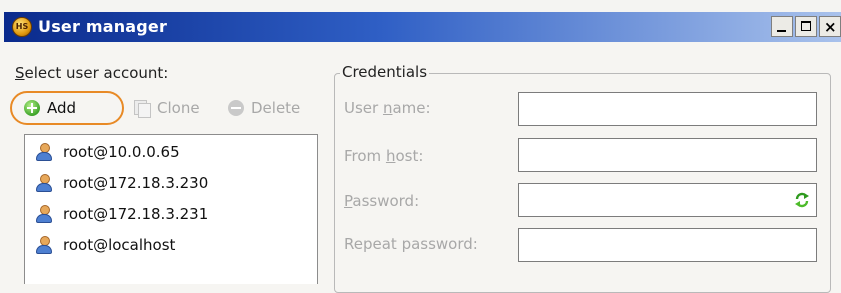 This screenshot has height=293, width=841. What do you see at coordinates (411, 244) in the screenshot?
I see `repeat-password-label: Repeat password:` at bounding box center [411, 244].